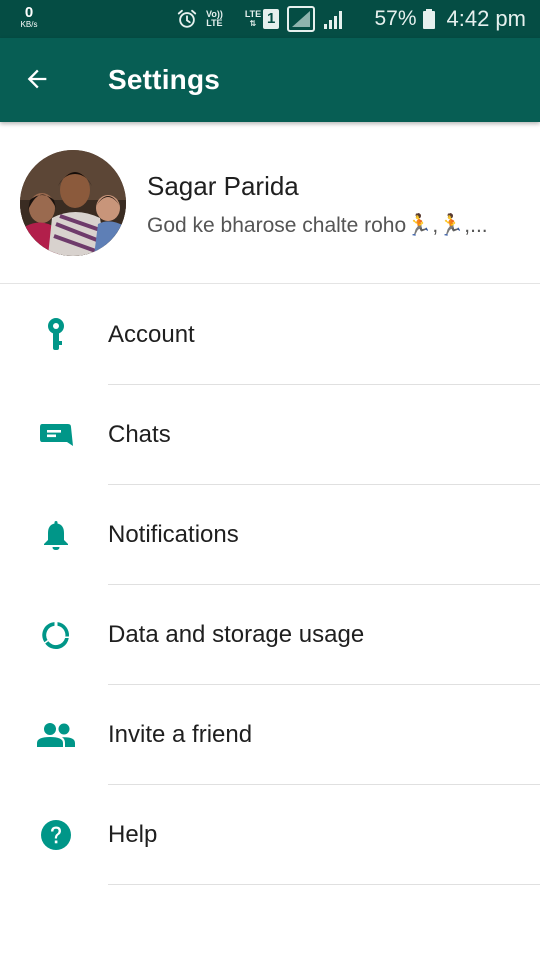 The width and height of the screenshot is (540, 960). Describe the element at coordinates (180, 734) in the screenshot. I see `settings-item-label: Invite a friend` at that location.